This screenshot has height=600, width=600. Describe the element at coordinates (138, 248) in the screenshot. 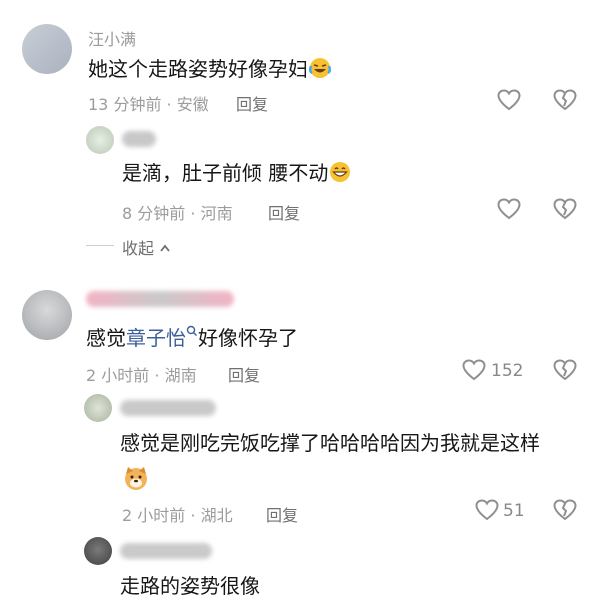

I see `collapse-label: 收起` at that location.